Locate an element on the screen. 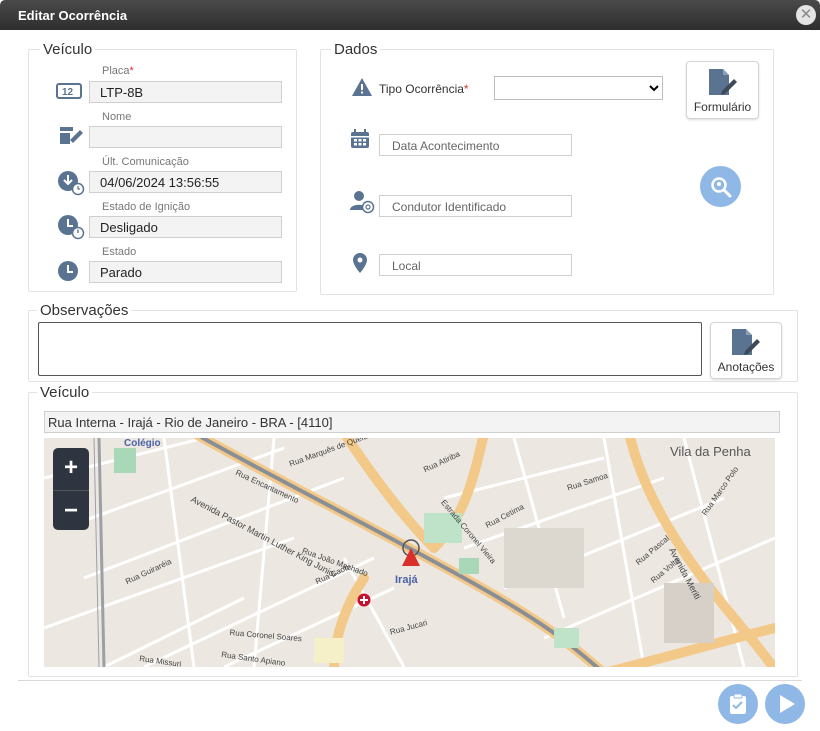 This screenshot has height=731, width=820. clock-power-icon is located at coordinates (71, 227).